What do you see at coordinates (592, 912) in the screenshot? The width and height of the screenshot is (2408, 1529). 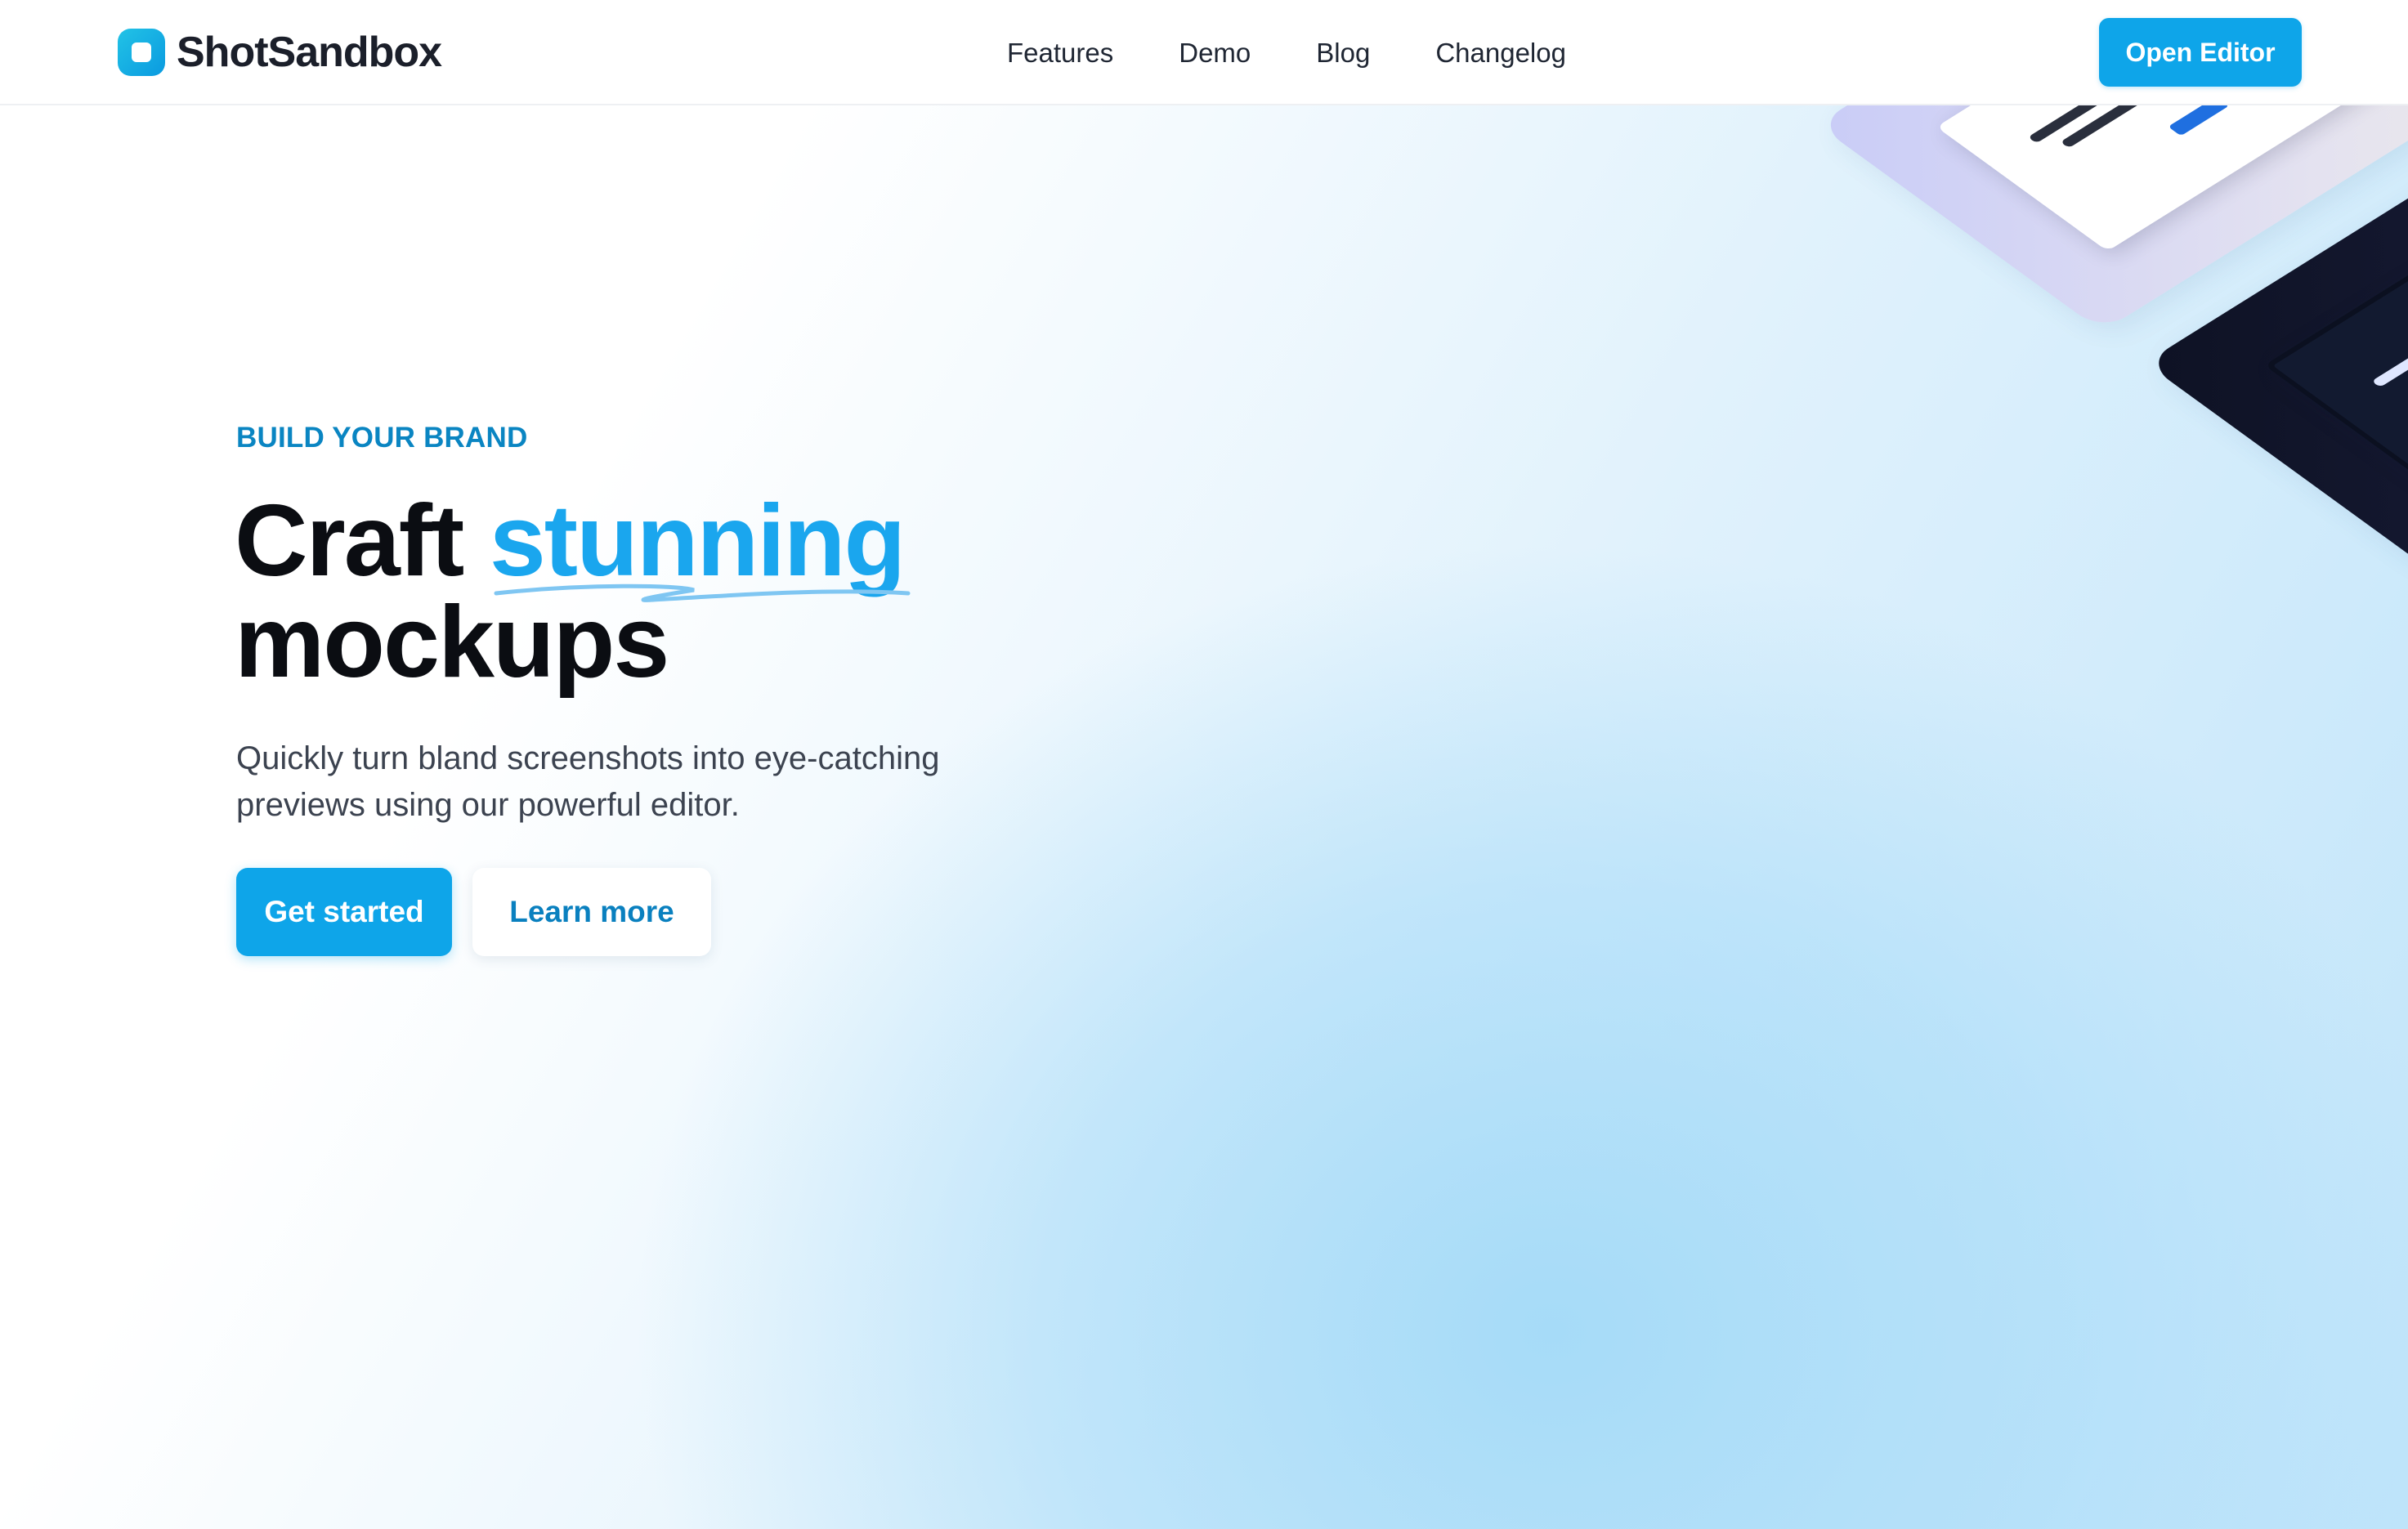 I see `learn-more-button: Learn more` at bounding box center [592, 912].